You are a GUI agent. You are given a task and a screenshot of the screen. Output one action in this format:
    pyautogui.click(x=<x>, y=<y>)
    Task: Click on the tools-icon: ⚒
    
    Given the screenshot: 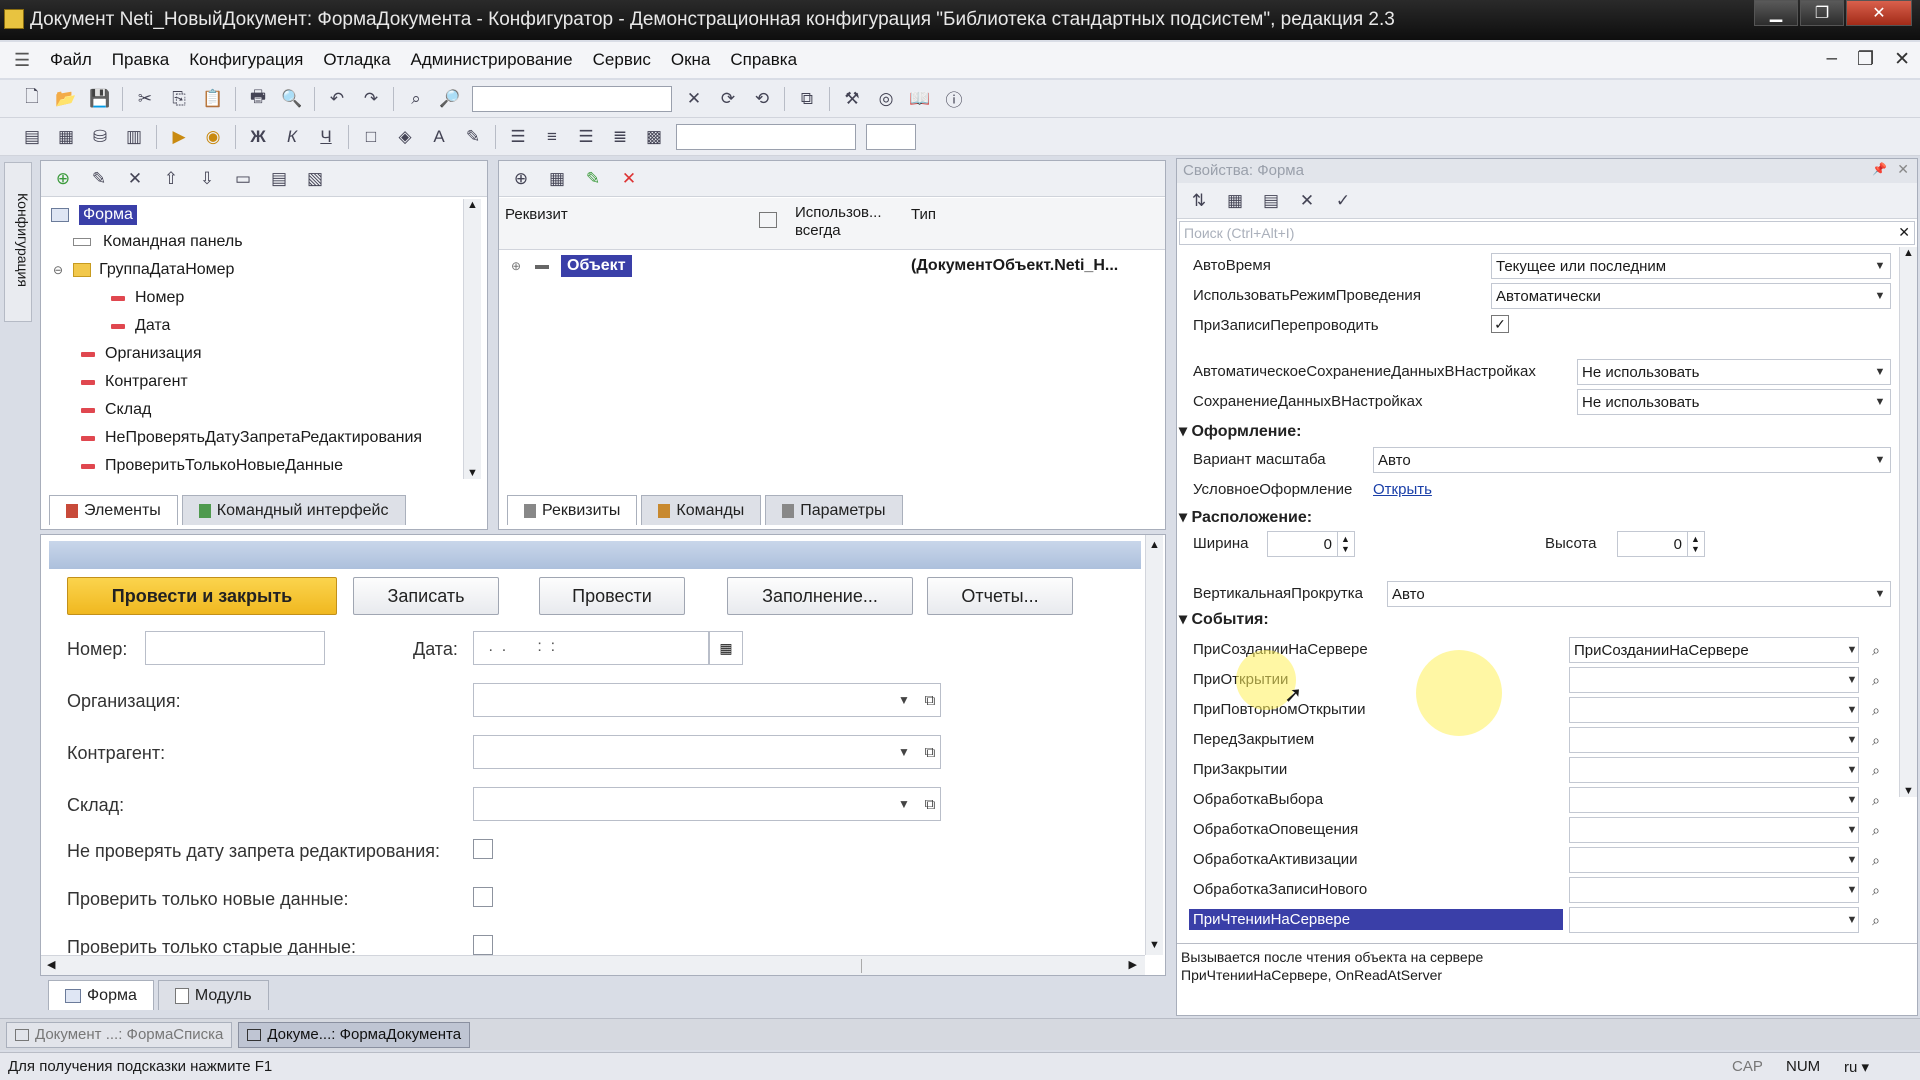 What is the action you would take?
    pyautogui.click(x=852, y=99)
    